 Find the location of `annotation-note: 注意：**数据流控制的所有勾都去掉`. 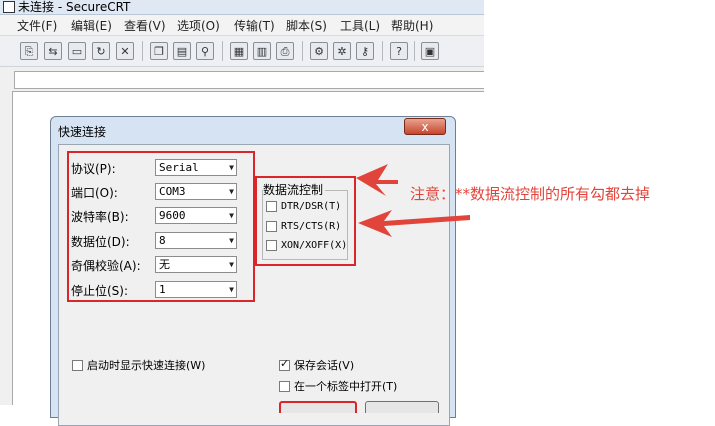

annotation-note: 注意：**数据流控制的所有勾都去掉 is located at coordinates (530, 194).